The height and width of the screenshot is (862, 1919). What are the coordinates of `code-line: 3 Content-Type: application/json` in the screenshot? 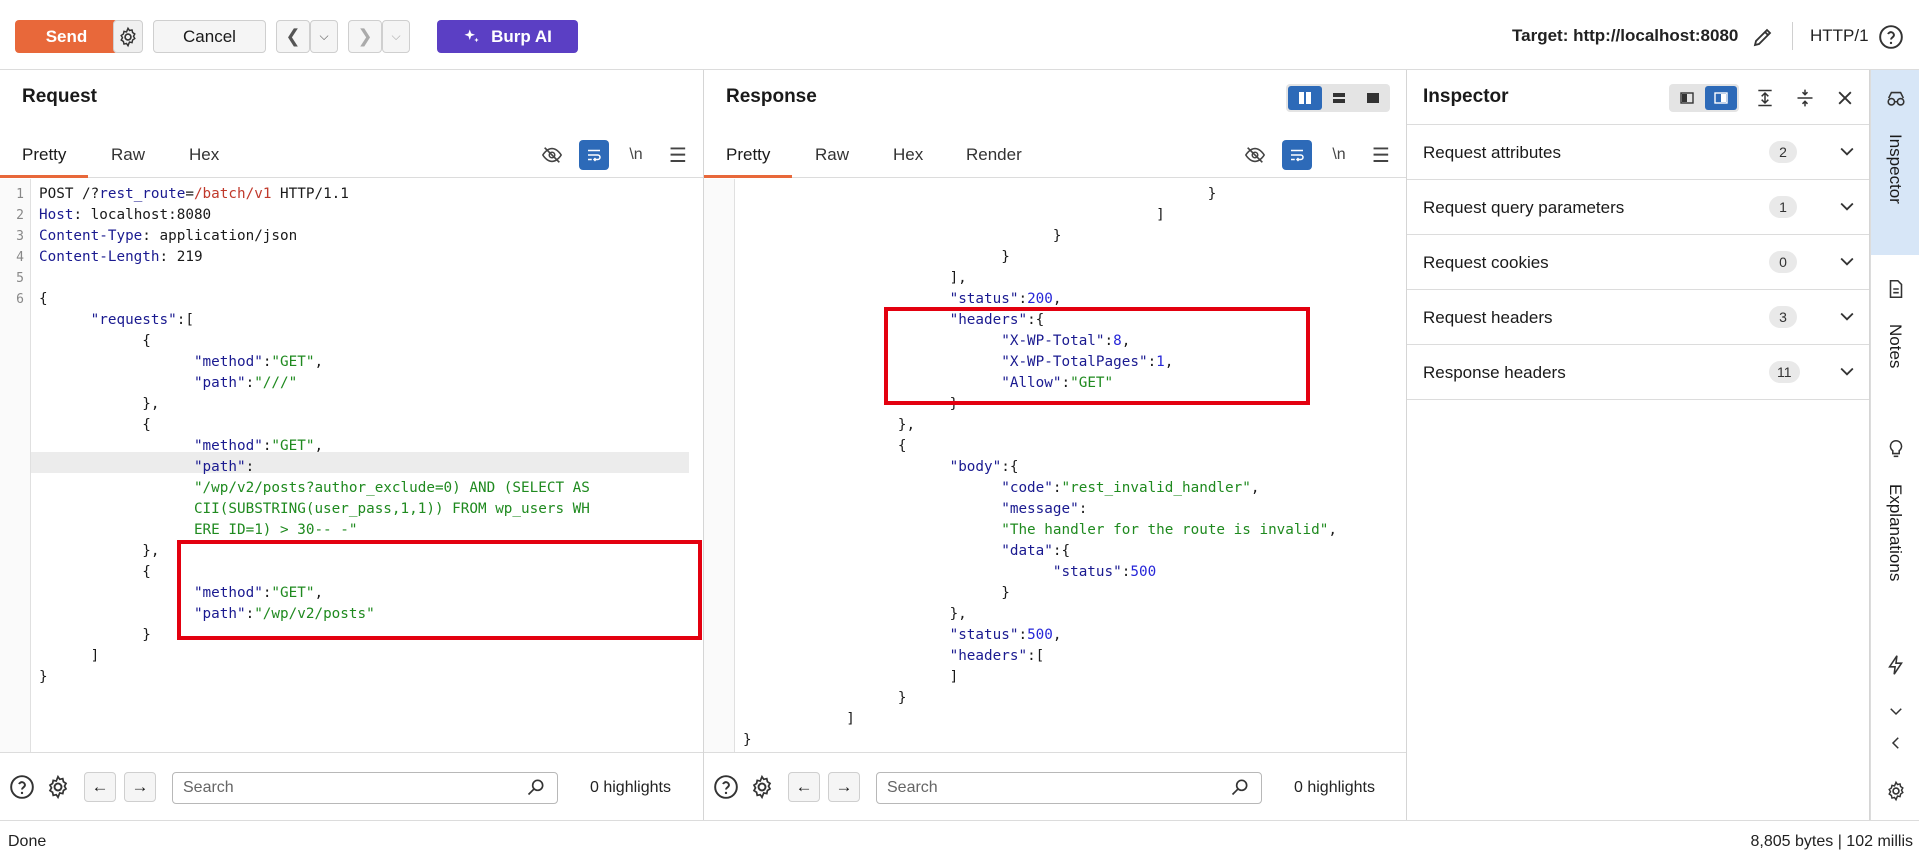 It's located at (351, 236).